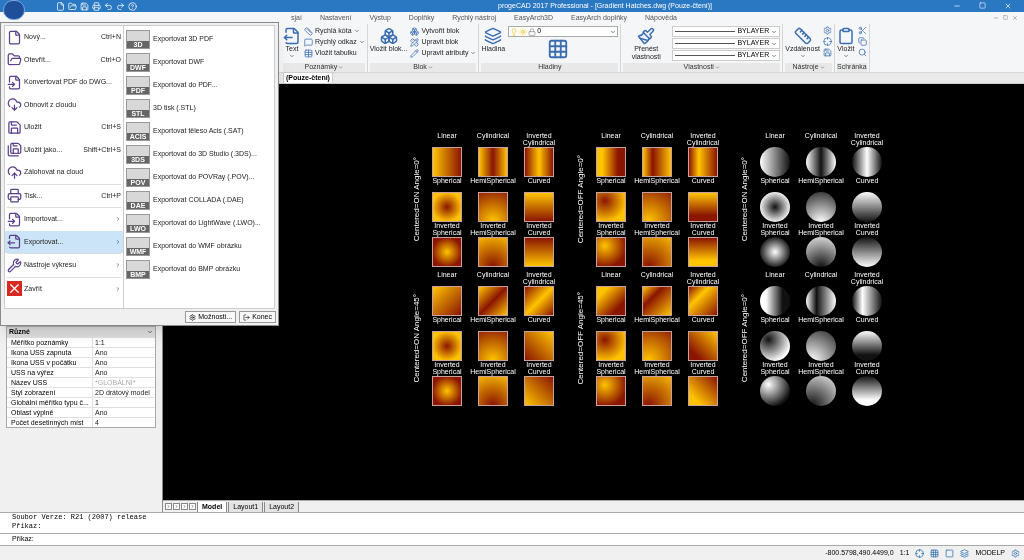 The image size is (1024, 560). Describe the element at coordinates (193, 317) in the screenshot. I see `options-icon` at that location.